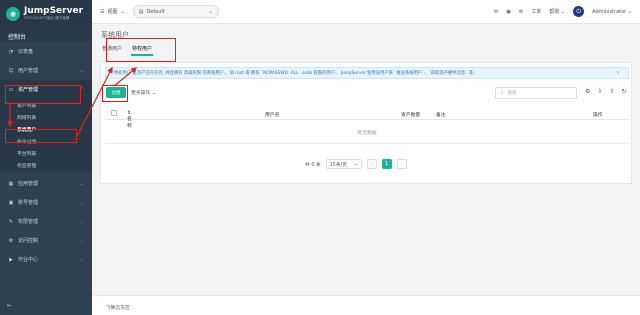 The height and width of the screenshot is (315, 640). What do you see at coordinates (9, 305) in the screenshot?
I see `collapse-sidebar-icon: ⇤` at bounding box center [9, 305].